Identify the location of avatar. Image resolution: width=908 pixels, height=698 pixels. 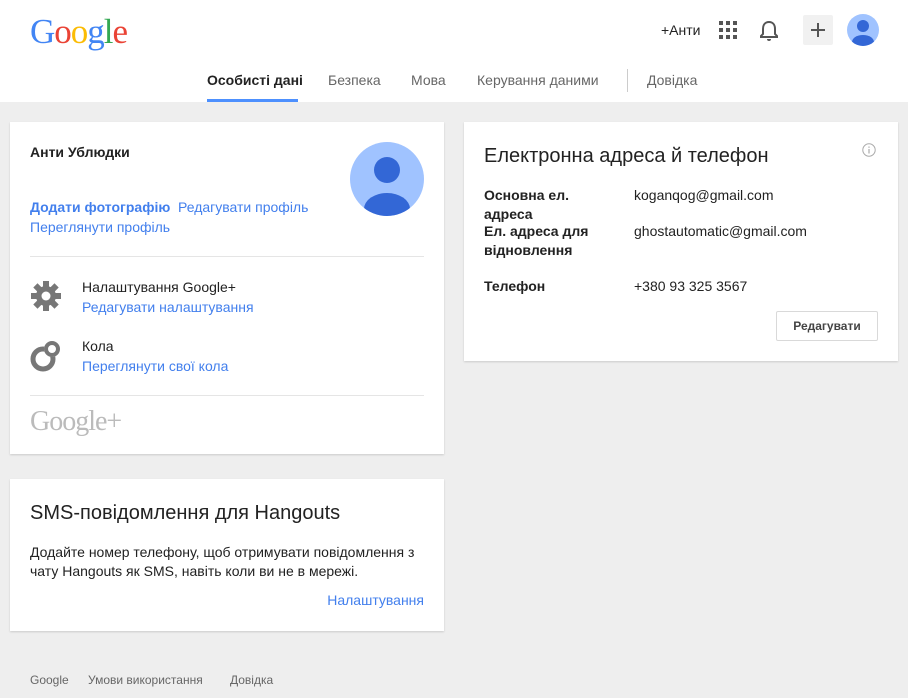
(863, 30).